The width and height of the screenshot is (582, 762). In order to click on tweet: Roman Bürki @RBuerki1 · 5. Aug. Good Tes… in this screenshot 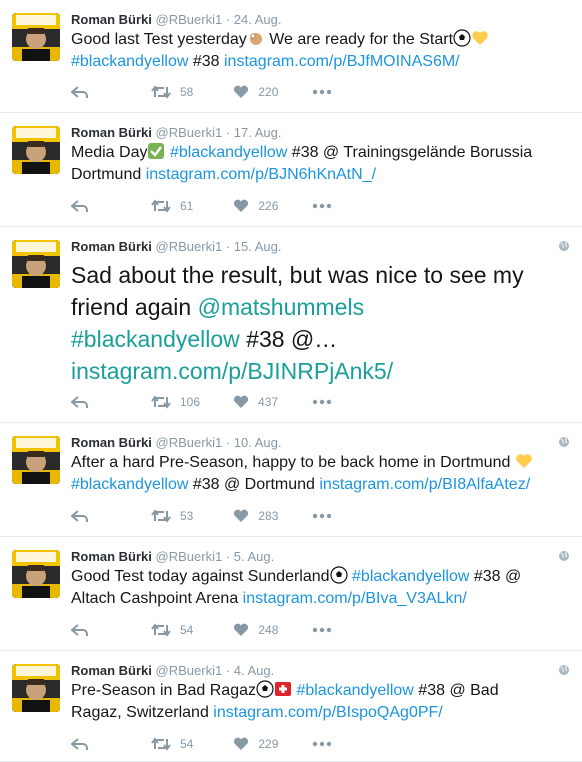, I will do `click(291, 594)`.